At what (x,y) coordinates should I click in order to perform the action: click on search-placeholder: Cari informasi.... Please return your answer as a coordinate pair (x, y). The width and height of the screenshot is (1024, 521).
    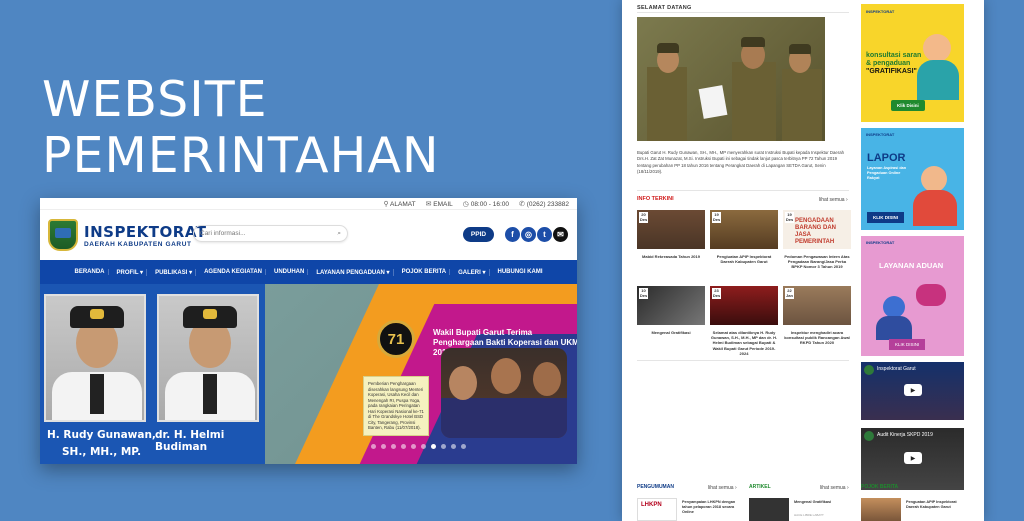
    Looking at the image, I should click on (223, 233).